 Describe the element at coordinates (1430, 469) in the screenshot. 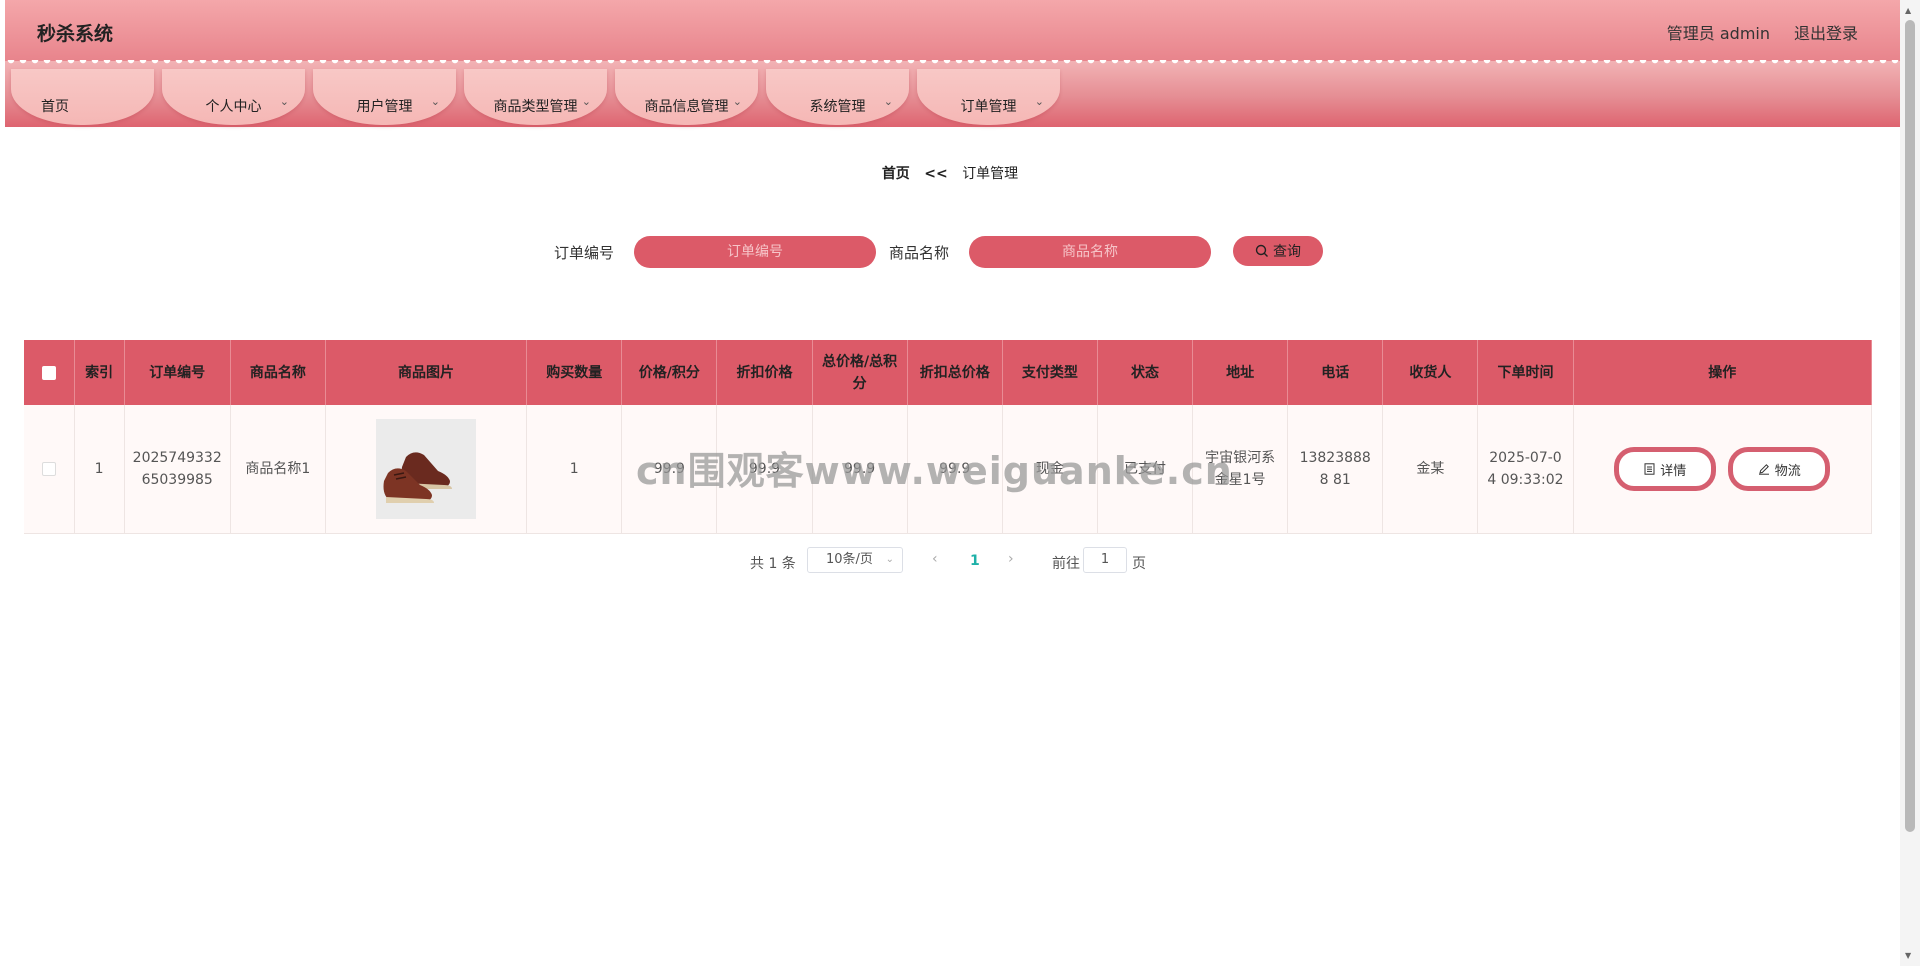

I see `cell-receiver: 金某` at that location.